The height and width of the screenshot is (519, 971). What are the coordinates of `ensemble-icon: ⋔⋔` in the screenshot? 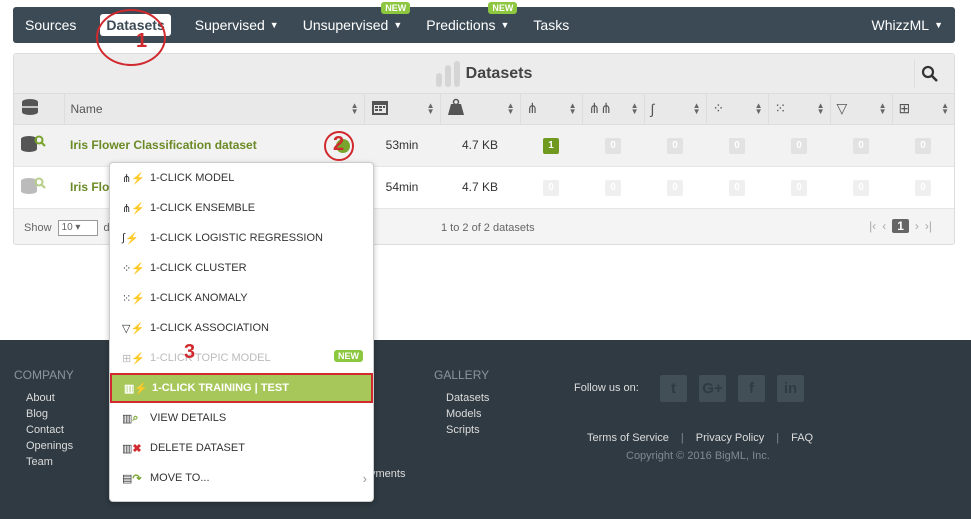 It's located at (600, 108).